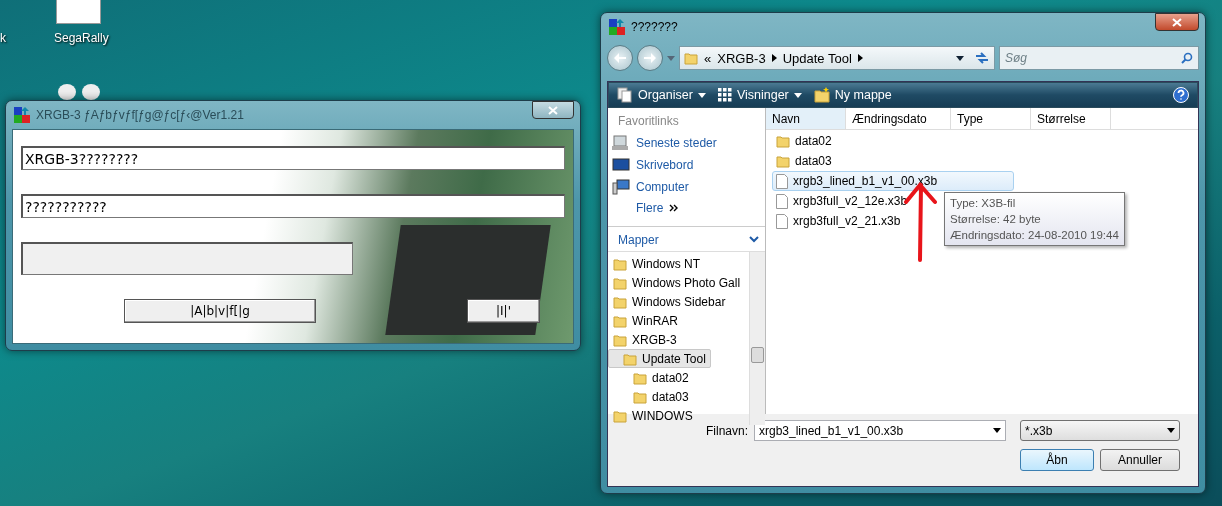 Image resolution: width=1222 pixels, height=506 pixels. Describe the element at coordinates (621, 143) in the screenshot. I see `recent-places-icon` at that location.